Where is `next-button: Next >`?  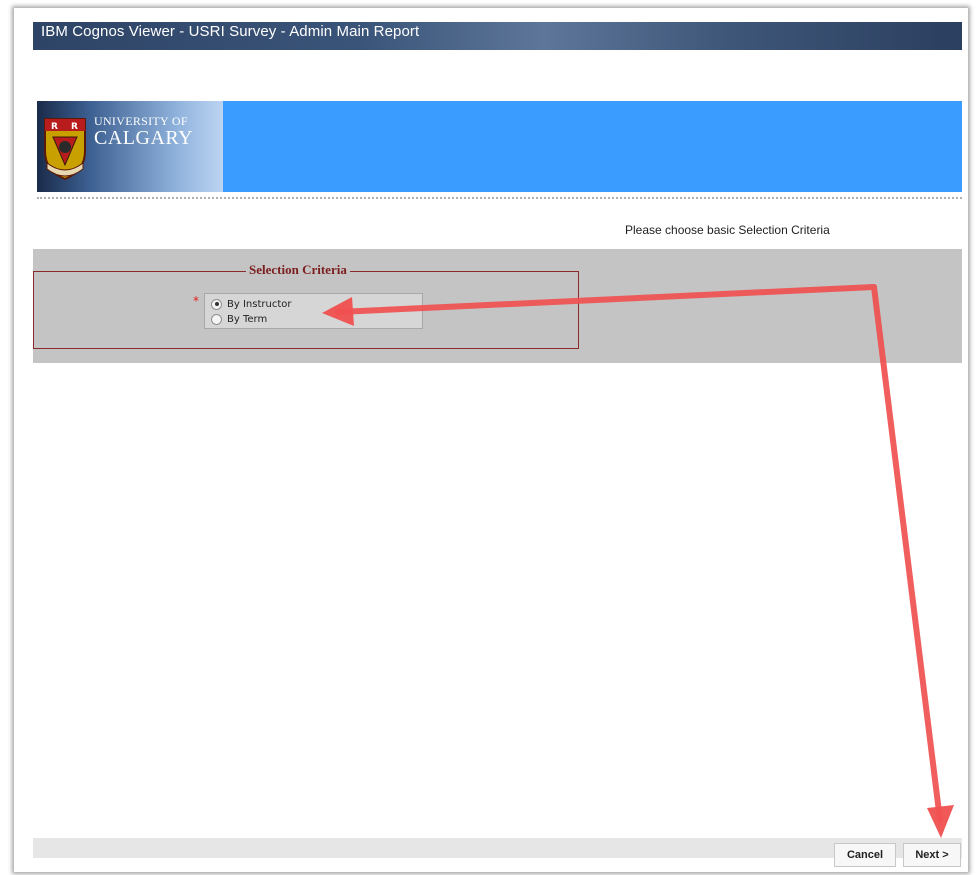 next-button: Next > is located at coordinates (932, 855).